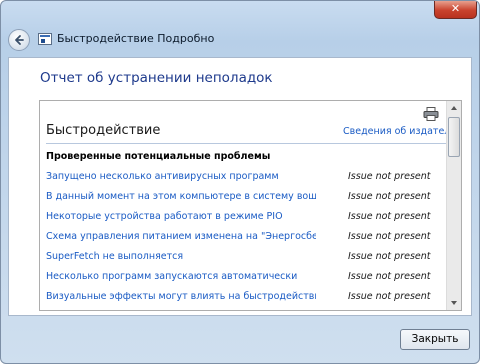 This screenshot has width=480, height=364. What do you see at coordinates (136, 38) in the screenshot?
I see `breadcrumb: Быстродействие Подробно` at bounding box center [136, 38].